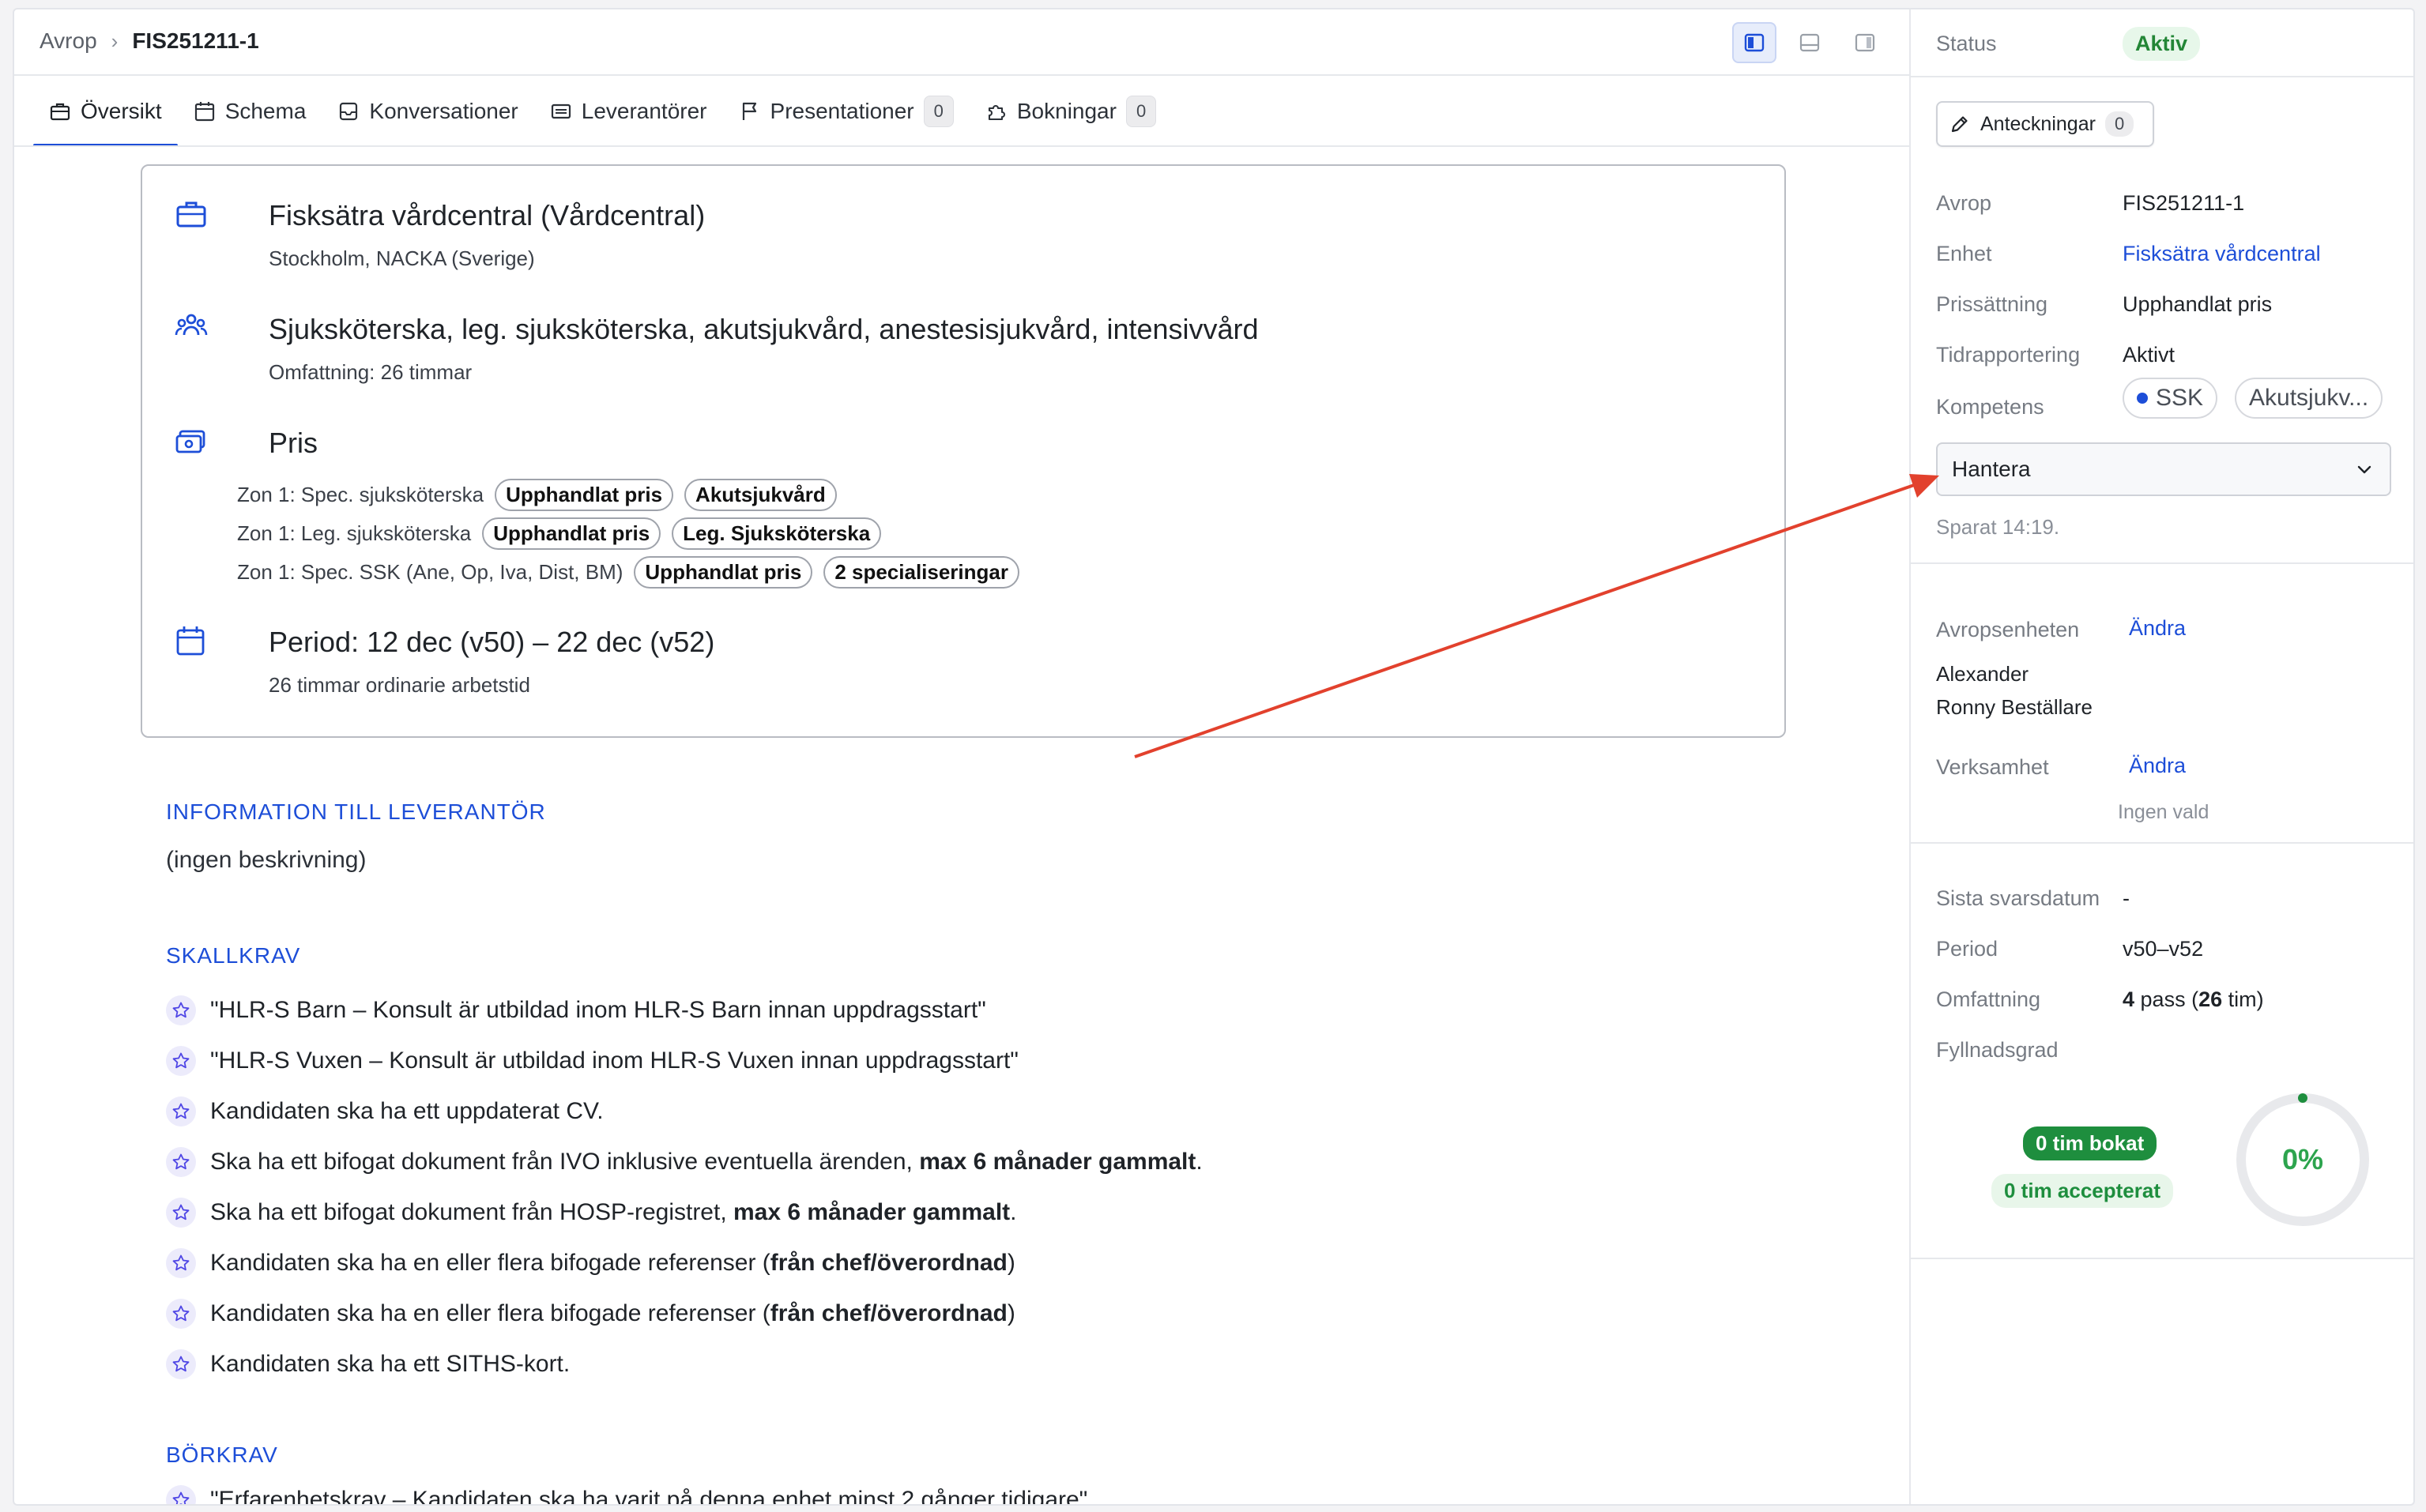 This screenshot has width=2426, height=1512. I want to click on period-hours: 26 timmar ordinarie arbetstid, so click(400, 685).